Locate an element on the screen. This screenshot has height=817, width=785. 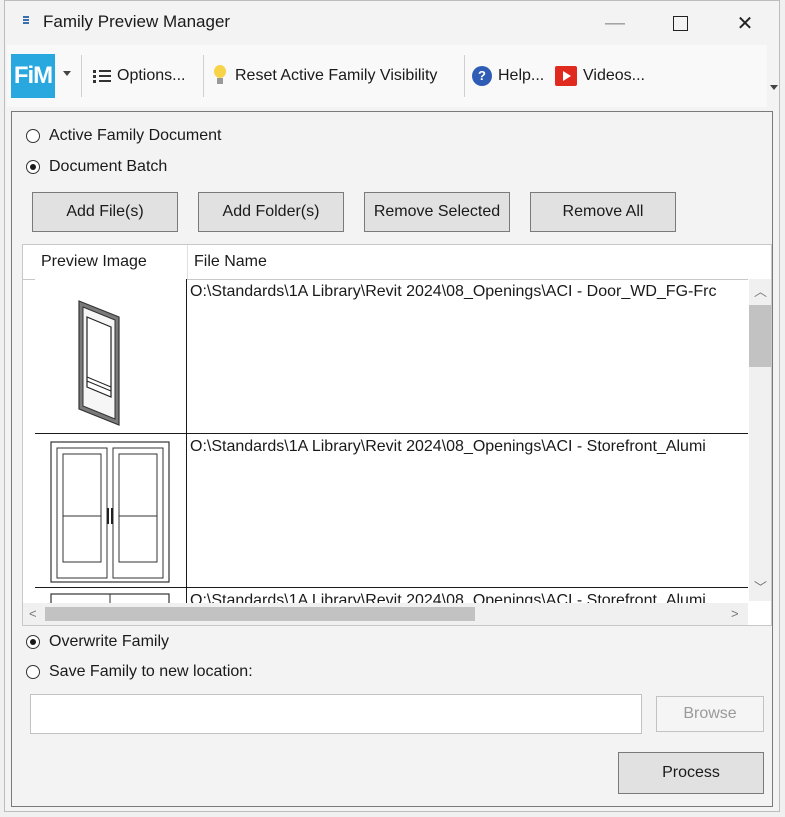
grid-header: Preview Image File Name is located at coordinates (385, 262).